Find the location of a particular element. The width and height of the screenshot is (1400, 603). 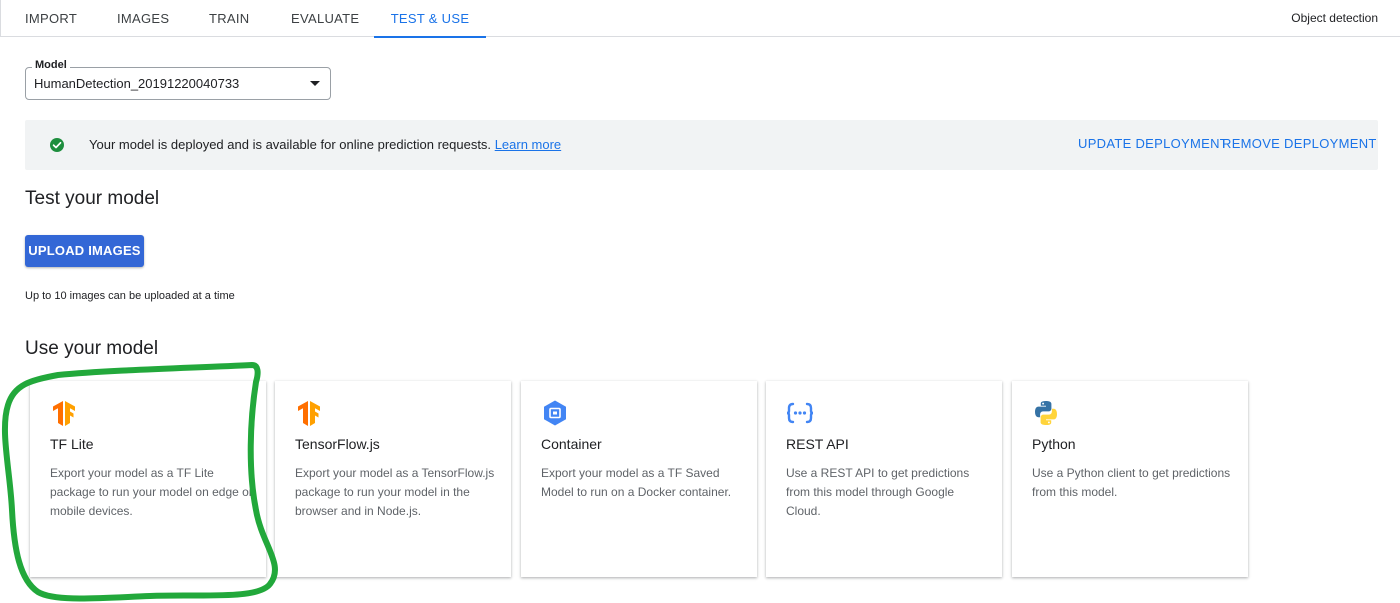

update-deployment-button: UPDATE DEPLOYMENT is located at coordinates (1153, 144).